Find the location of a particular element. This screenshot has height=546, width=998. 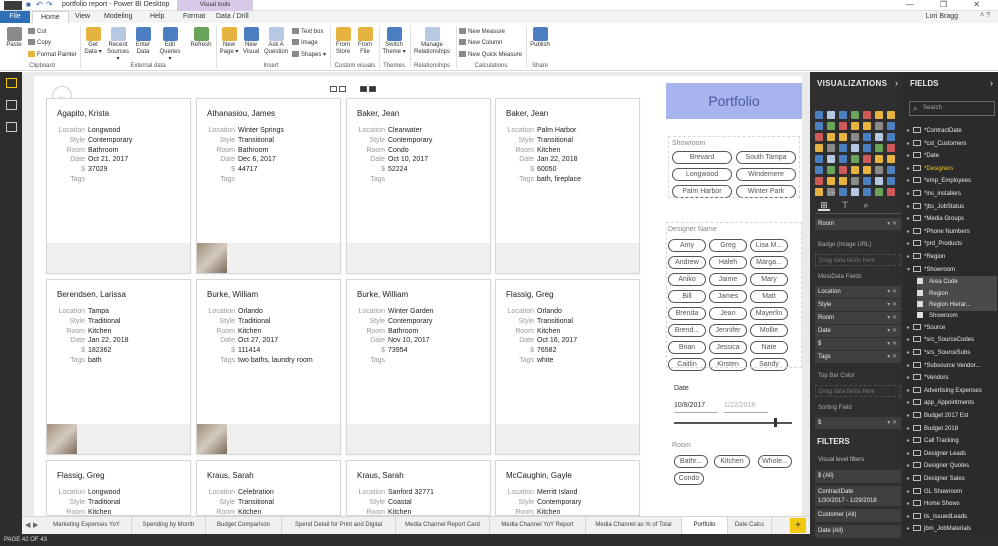

enter-data-button: Enter Data is located at coordinates (143, 41).